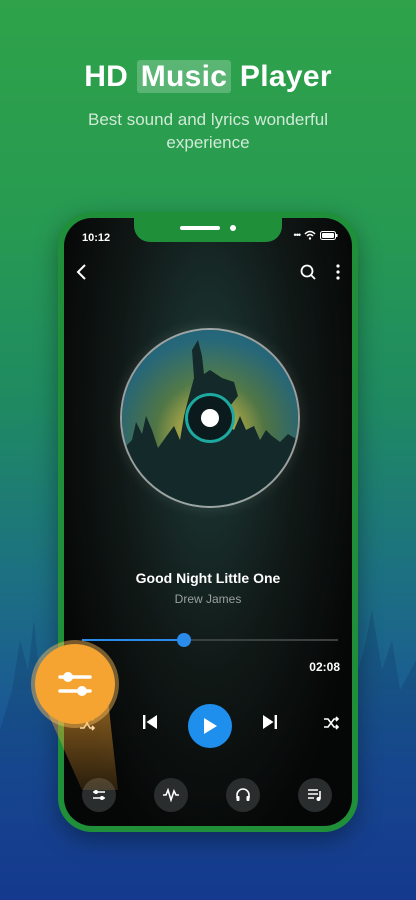 The width and height of the screenshot is (416, 900). I want to click on progress-bar, so click(210, 640).